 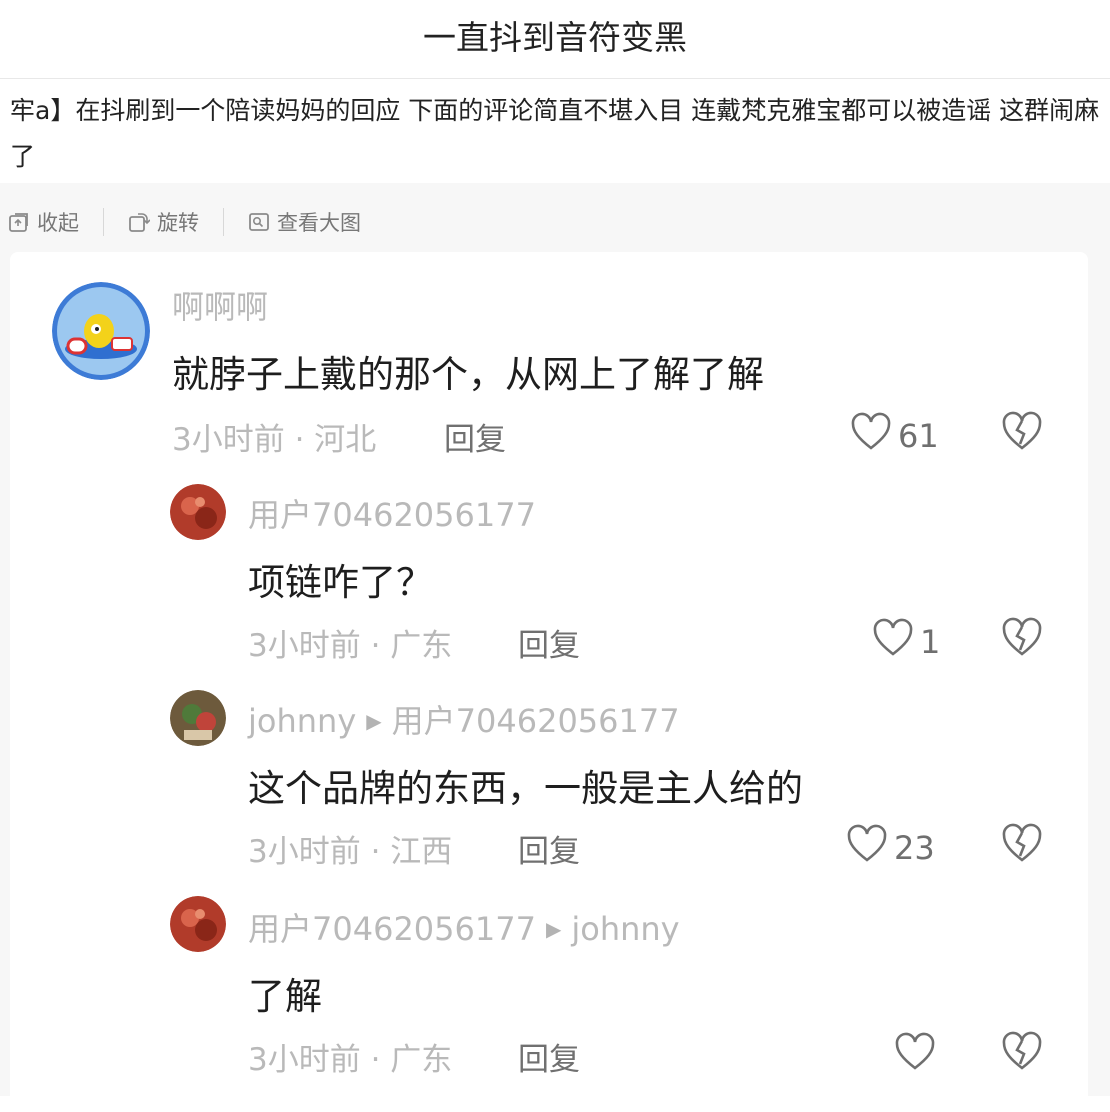 What do you see at coordinates (259, 222) in the screenshot?
I see `view-large-icon` at bounding box center [259, 222].